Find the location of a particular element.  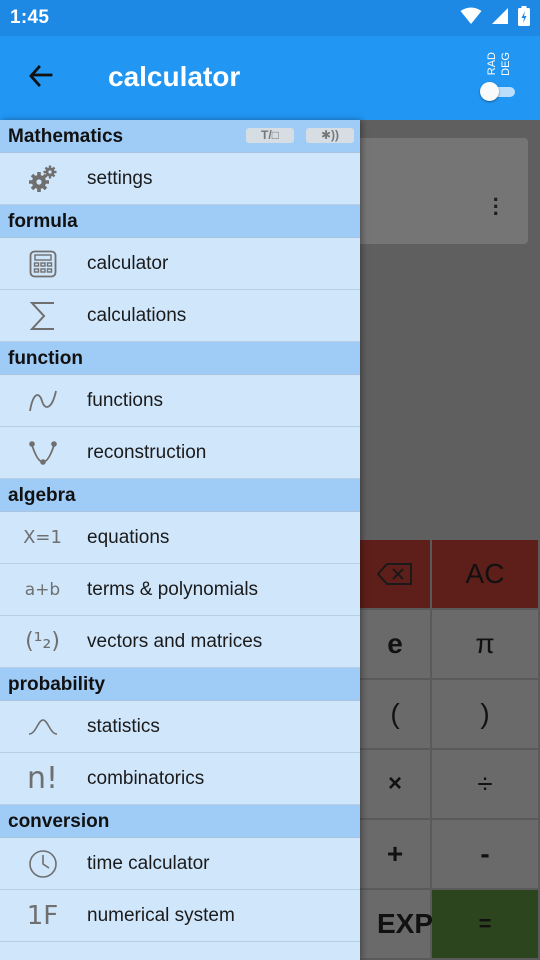

nav-item-terms-polynomials: a+b terms & polynomials is located at coordinates (180, 590).